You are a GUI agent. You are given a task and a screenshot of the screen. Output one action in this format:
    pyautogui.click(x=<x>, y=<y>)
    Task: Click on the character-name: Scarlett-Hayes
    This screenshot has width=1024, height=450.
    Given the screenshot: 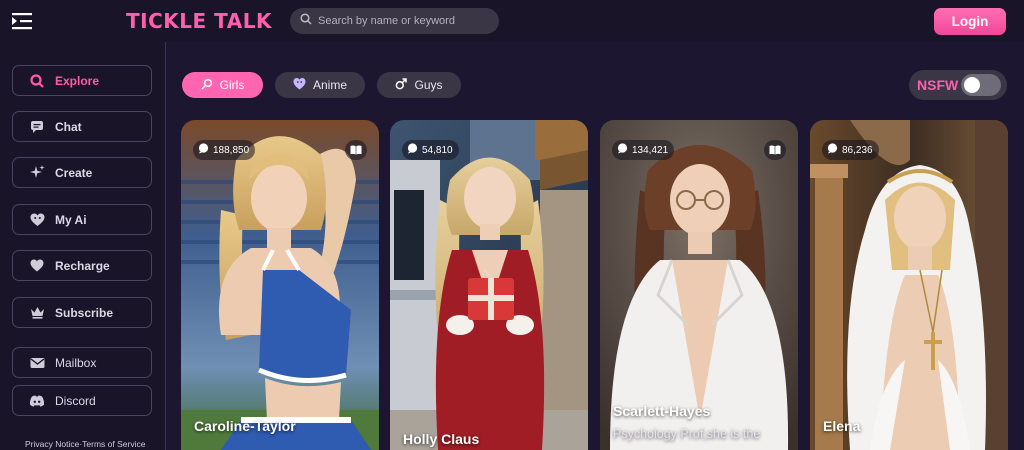 What is the action you would take?
    pyautogui.click(x=662, y=411)
    